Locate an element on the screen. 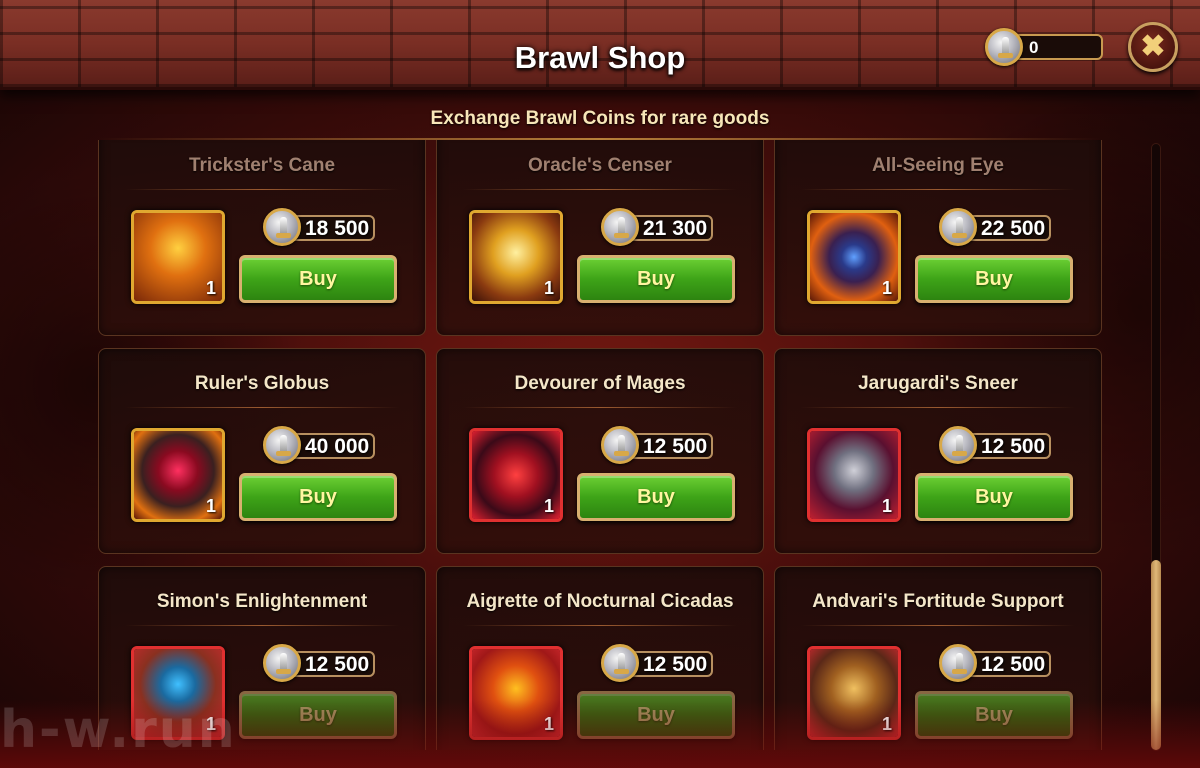 The width and height of the screenshot is (1200, 768). aigrette-icon: 1 is located at coordinates (516, 693).